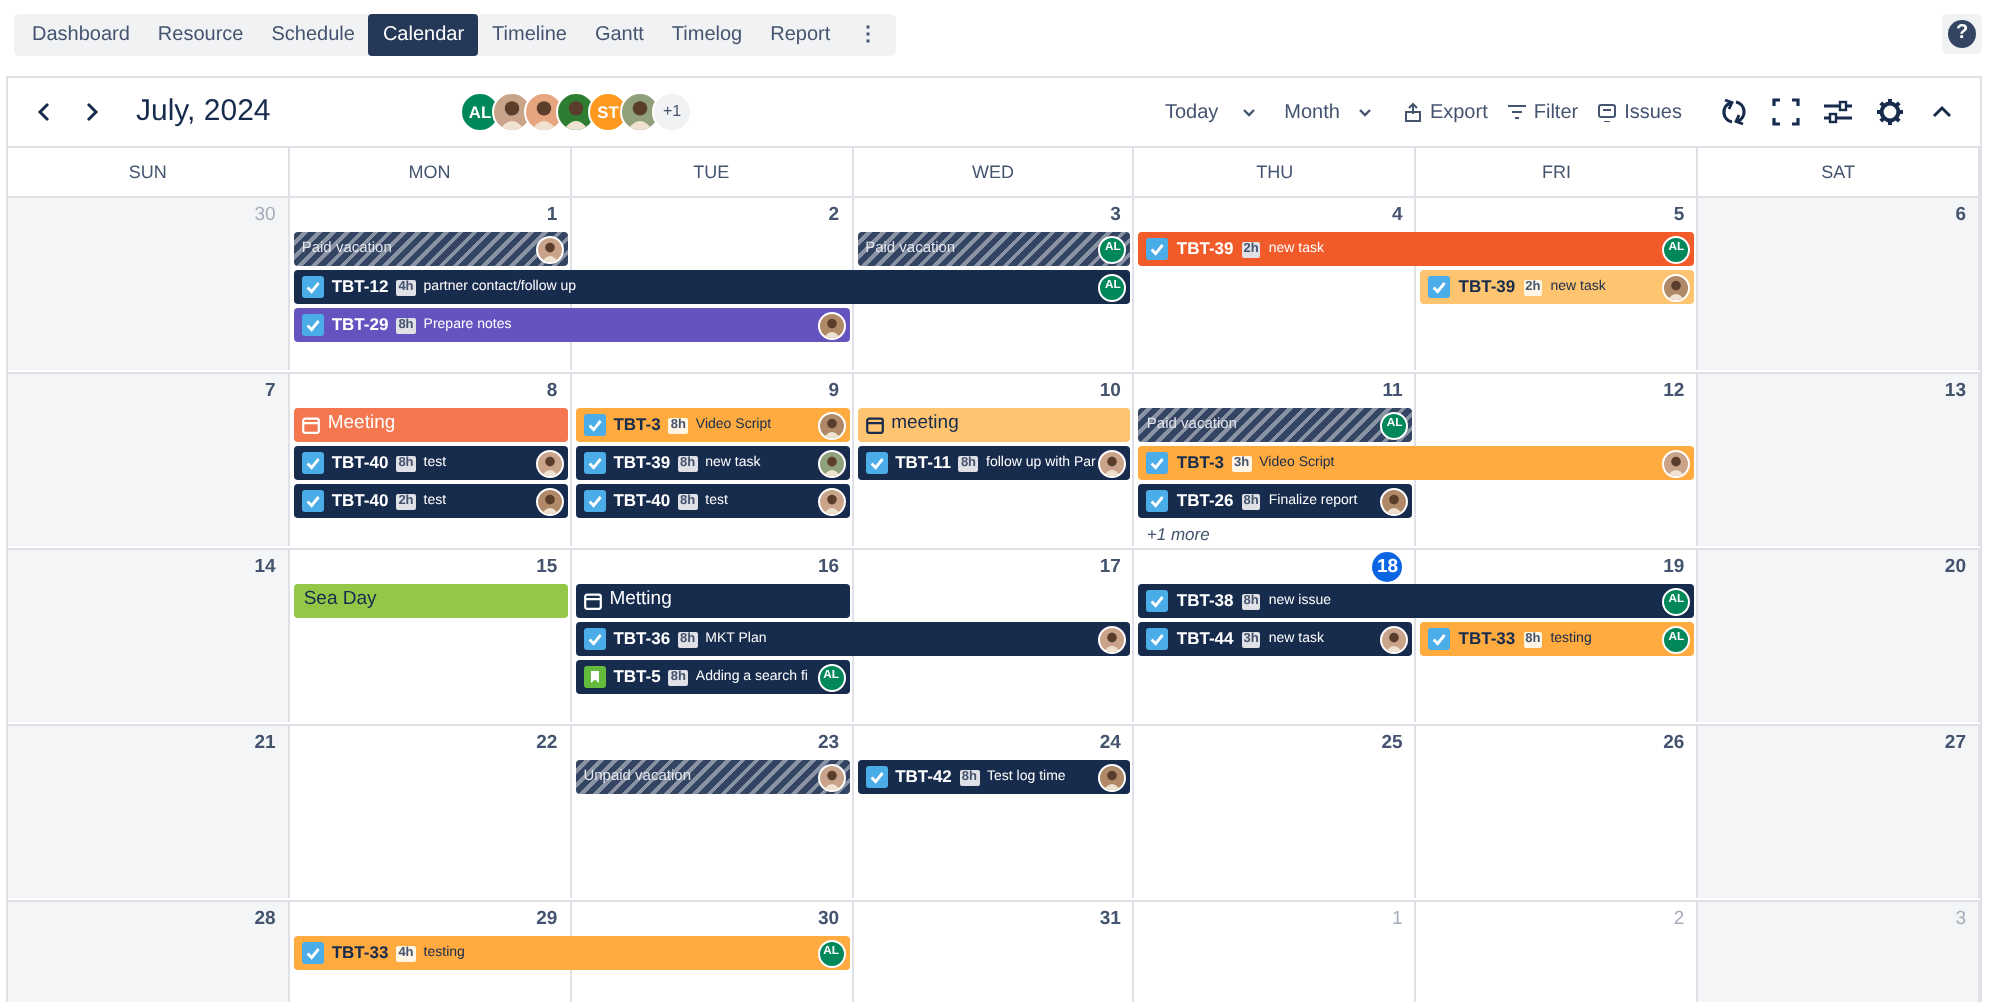  I want to click on event-bar: Sea Day, so click(430, 601).